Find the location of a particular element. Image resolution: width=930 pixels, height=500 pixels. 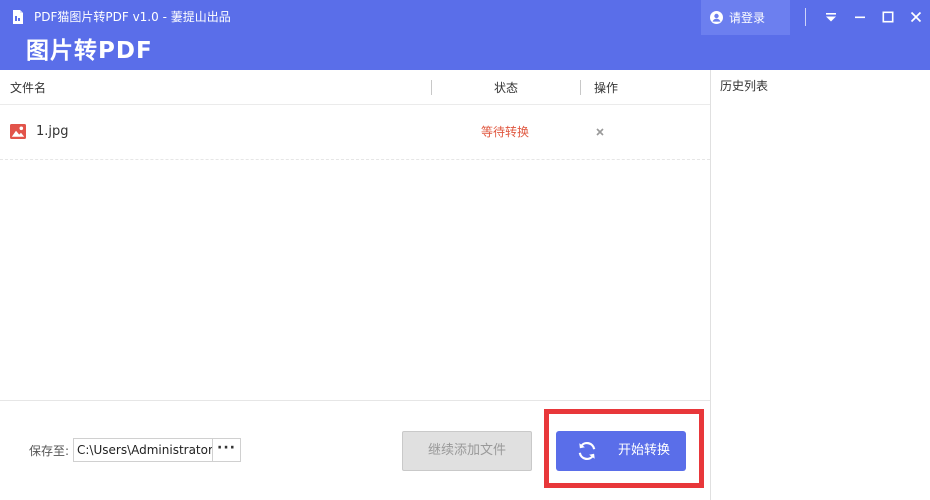

start-convert-button: 开始转换 is located at coordinates (621, 451).